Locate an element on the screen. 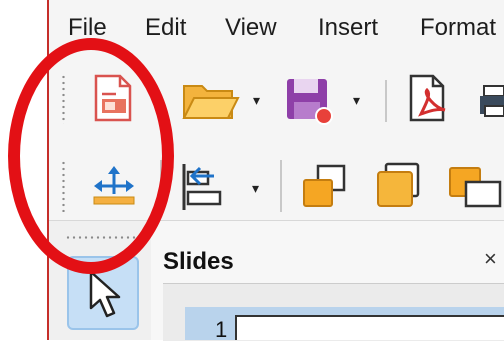  align-dropdown-arrow: ▾ is located at coordinates (255, 188).